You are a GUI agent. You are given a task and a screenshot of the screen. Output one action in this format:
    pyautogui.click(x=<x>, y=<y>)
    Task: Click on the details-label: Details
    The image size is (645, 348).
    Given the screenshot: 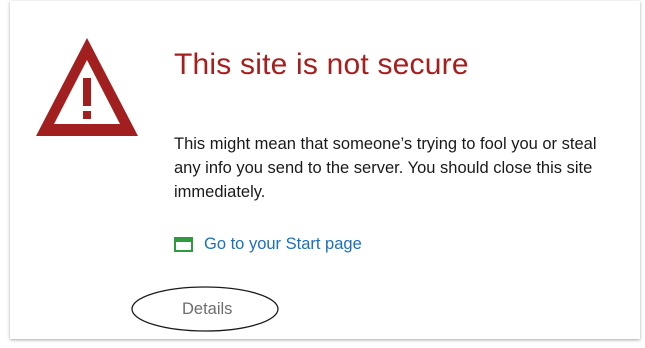 What is the action you would take?
    pyautogui.click(x=207, y=309)
    